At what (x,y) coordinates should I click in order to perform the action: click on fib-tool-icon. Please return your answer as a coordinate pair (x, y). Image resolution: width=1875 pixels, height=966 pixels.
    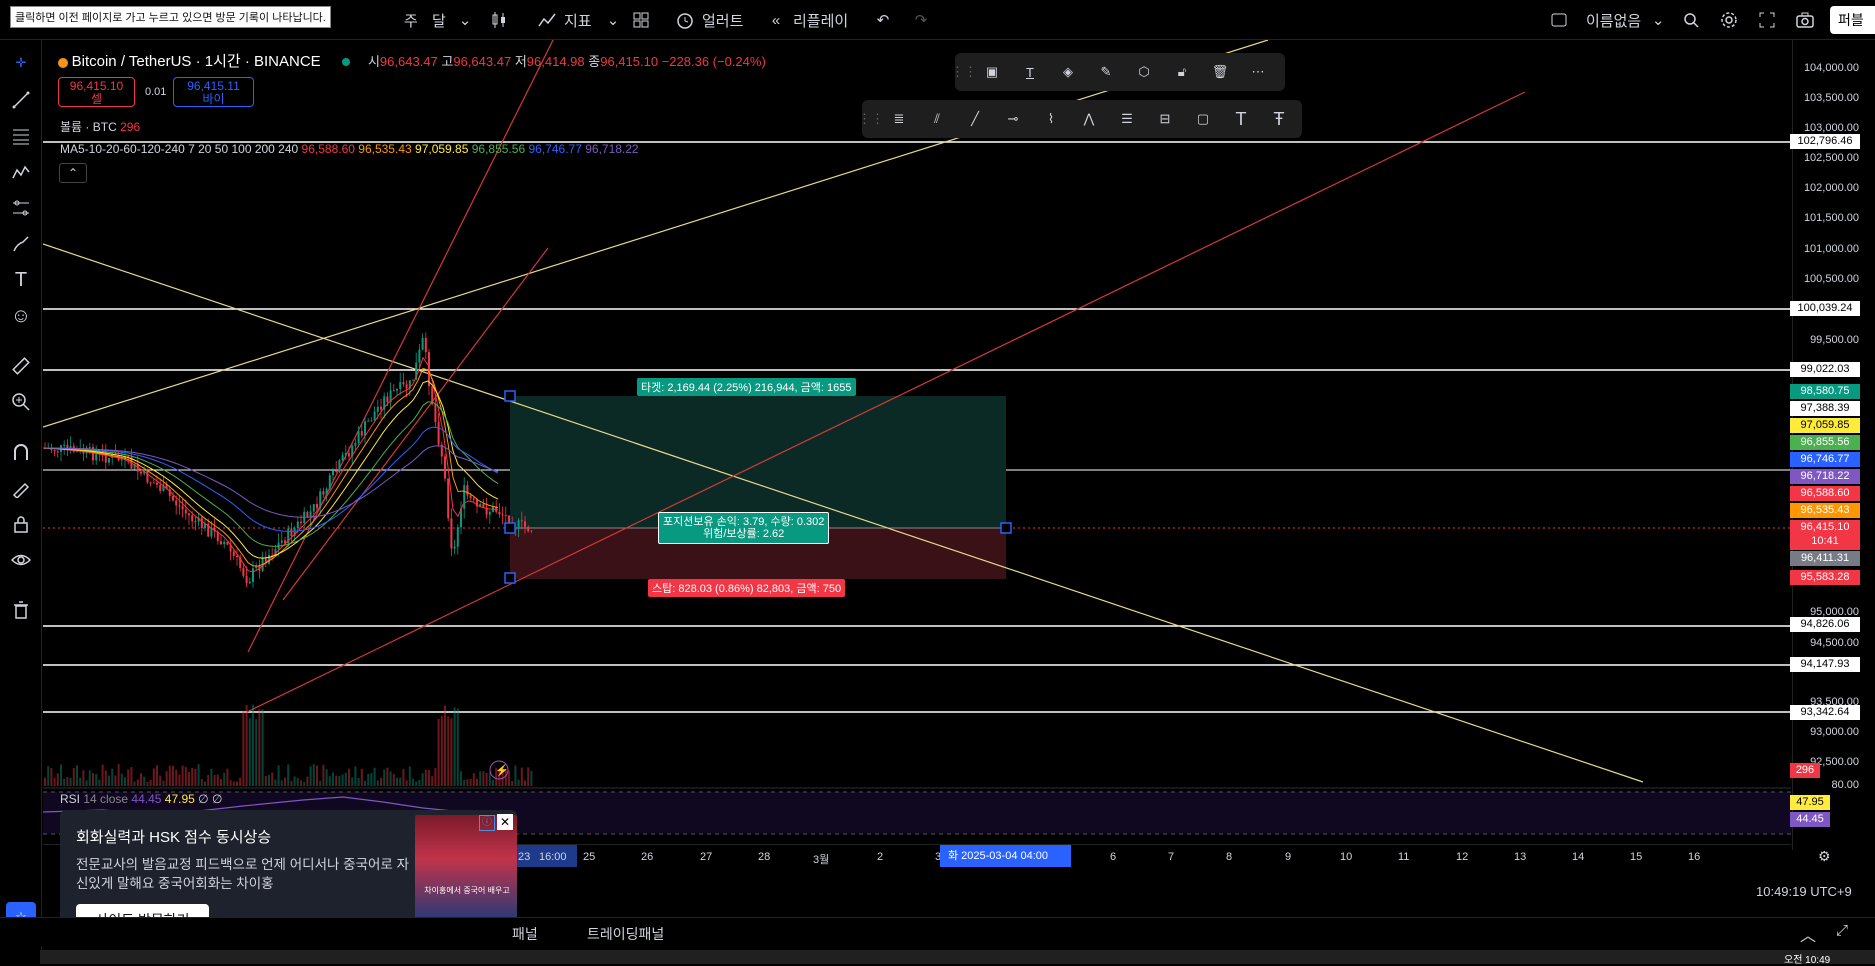
    Looking at the image, I should click on (21, 136).